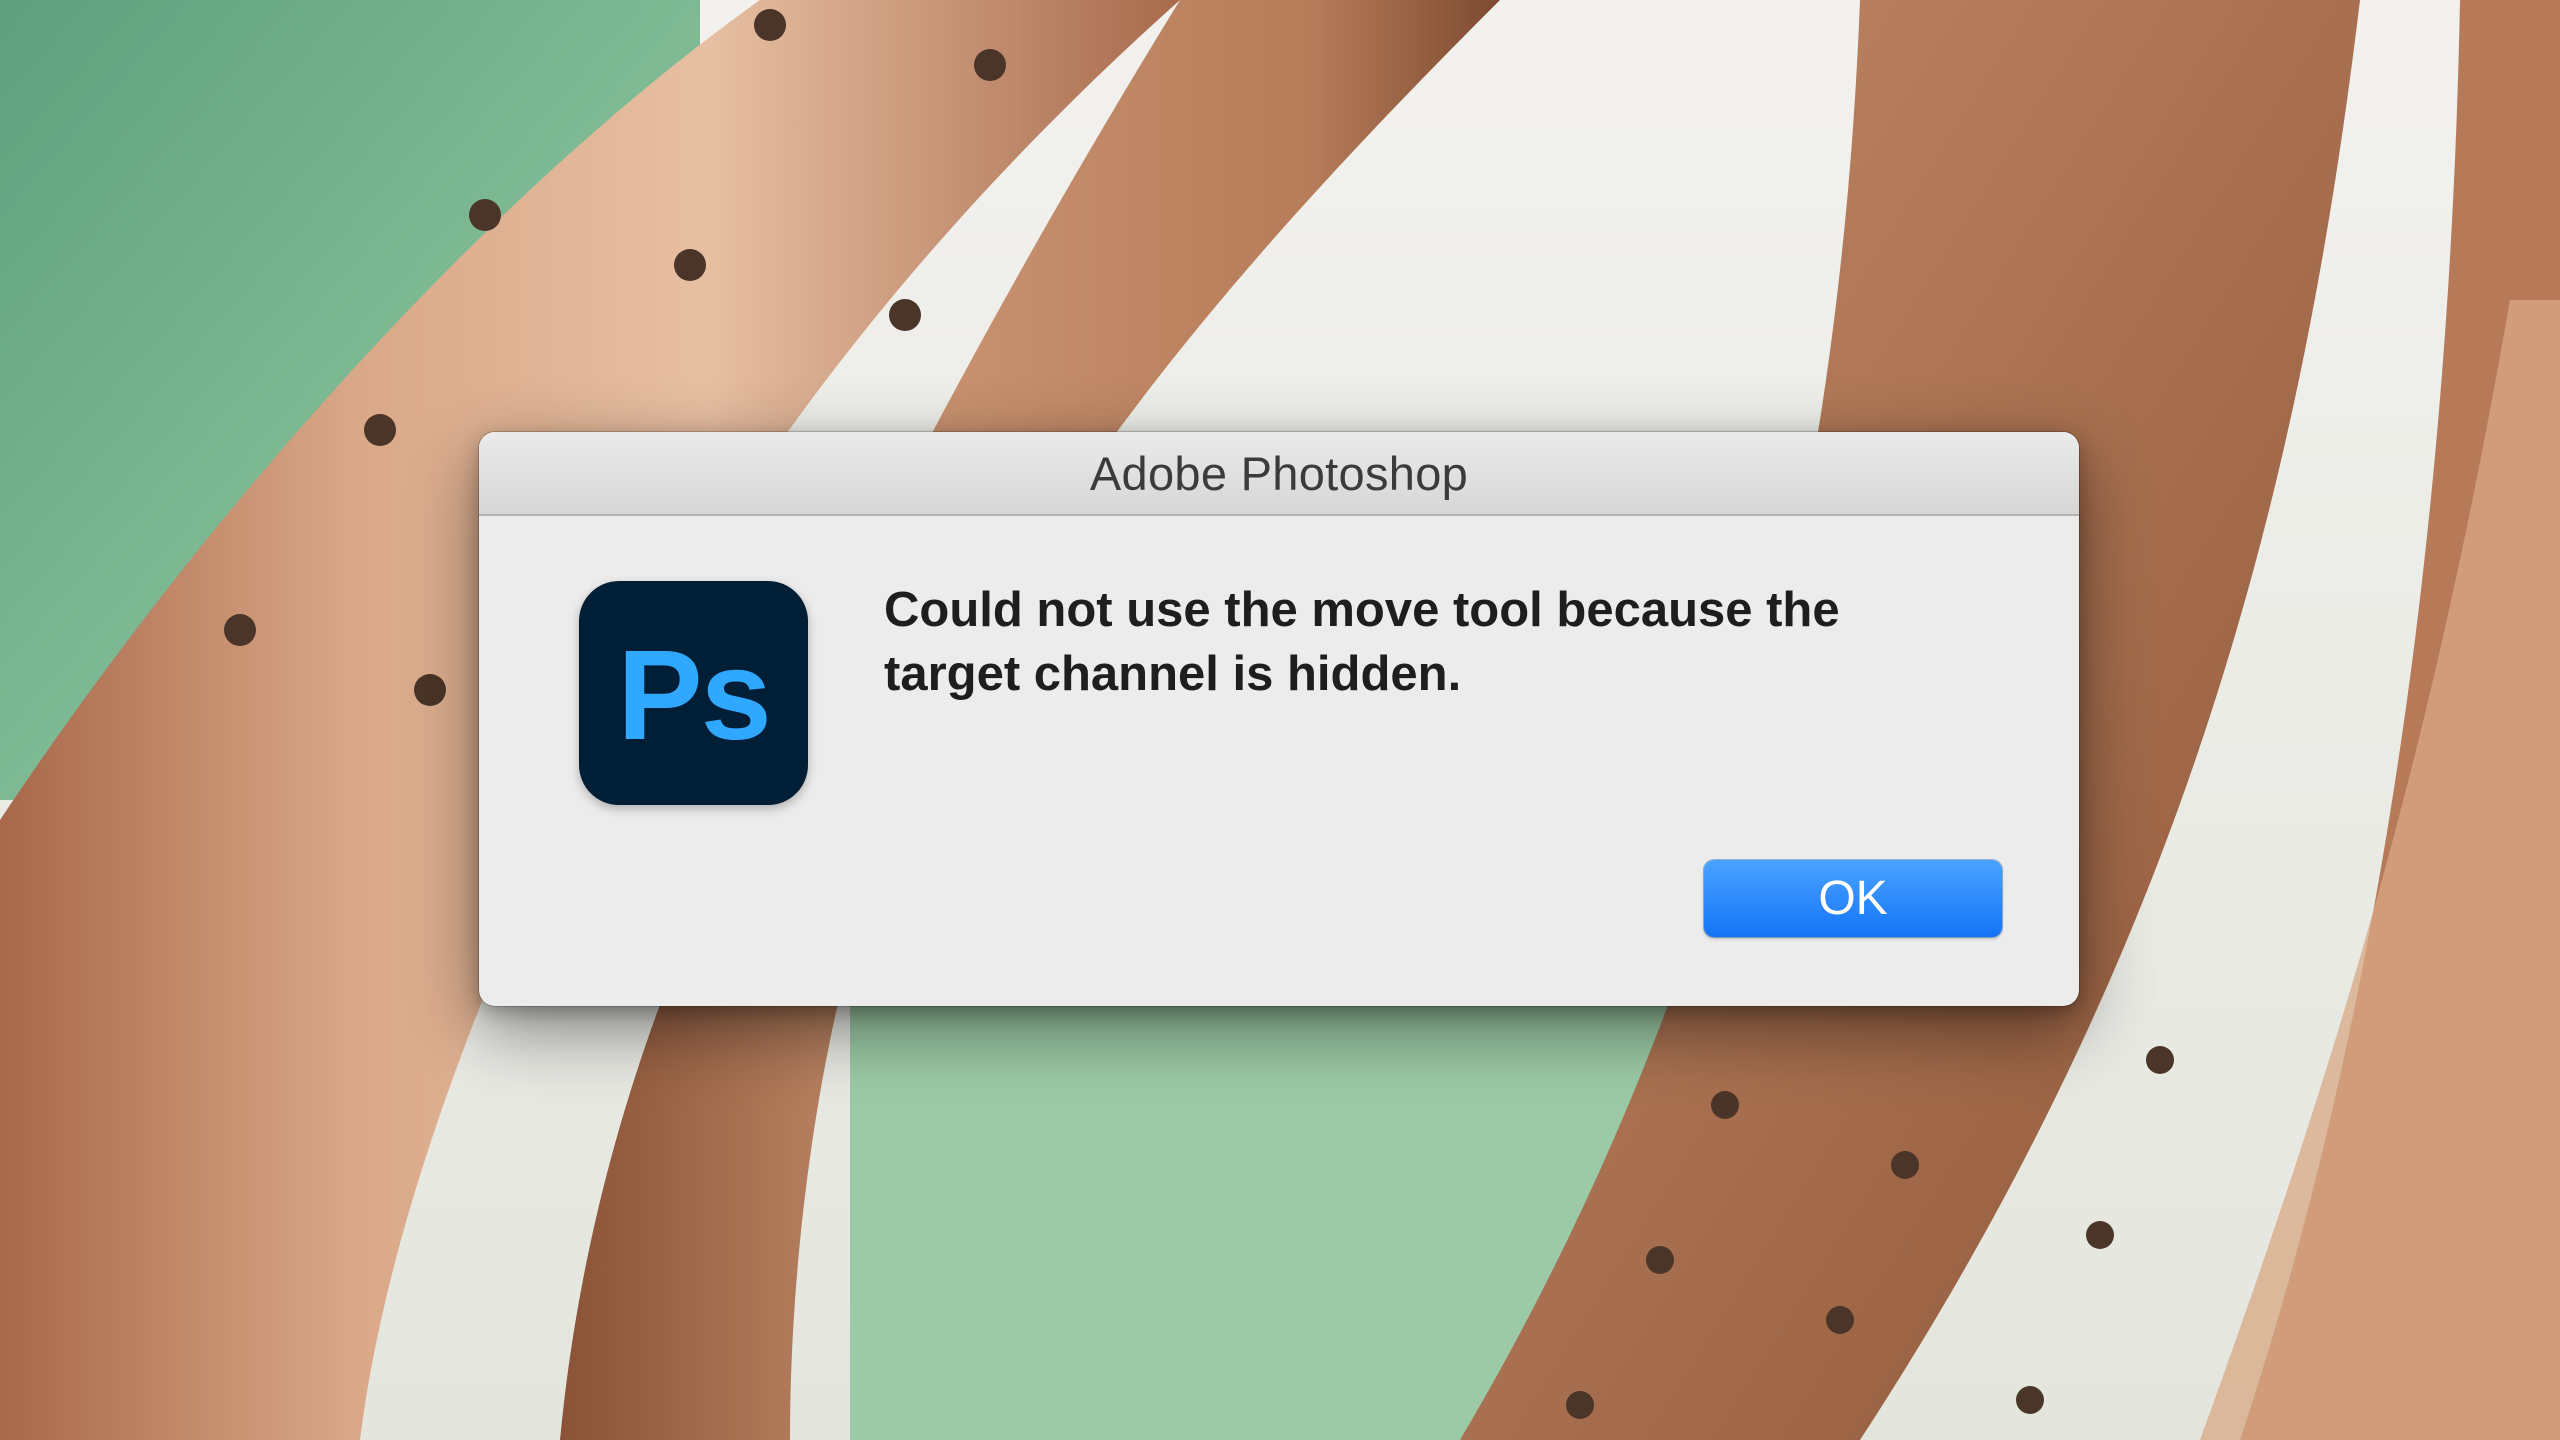 The height and width of the screenshot is (1440, 2560). I want to click on dialog-titlebar: Adobe Photoshop, so click(1279, 474).